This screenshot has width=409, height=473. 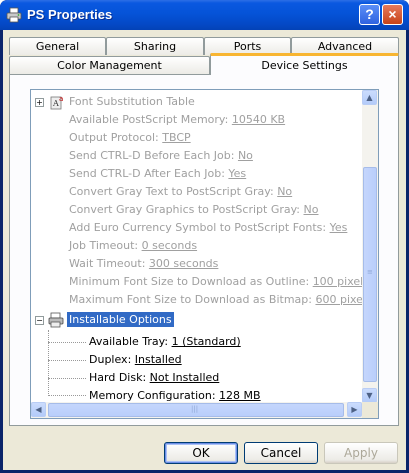 I want to click on tab-color-management: Color Management, so click(x=109, y=65).